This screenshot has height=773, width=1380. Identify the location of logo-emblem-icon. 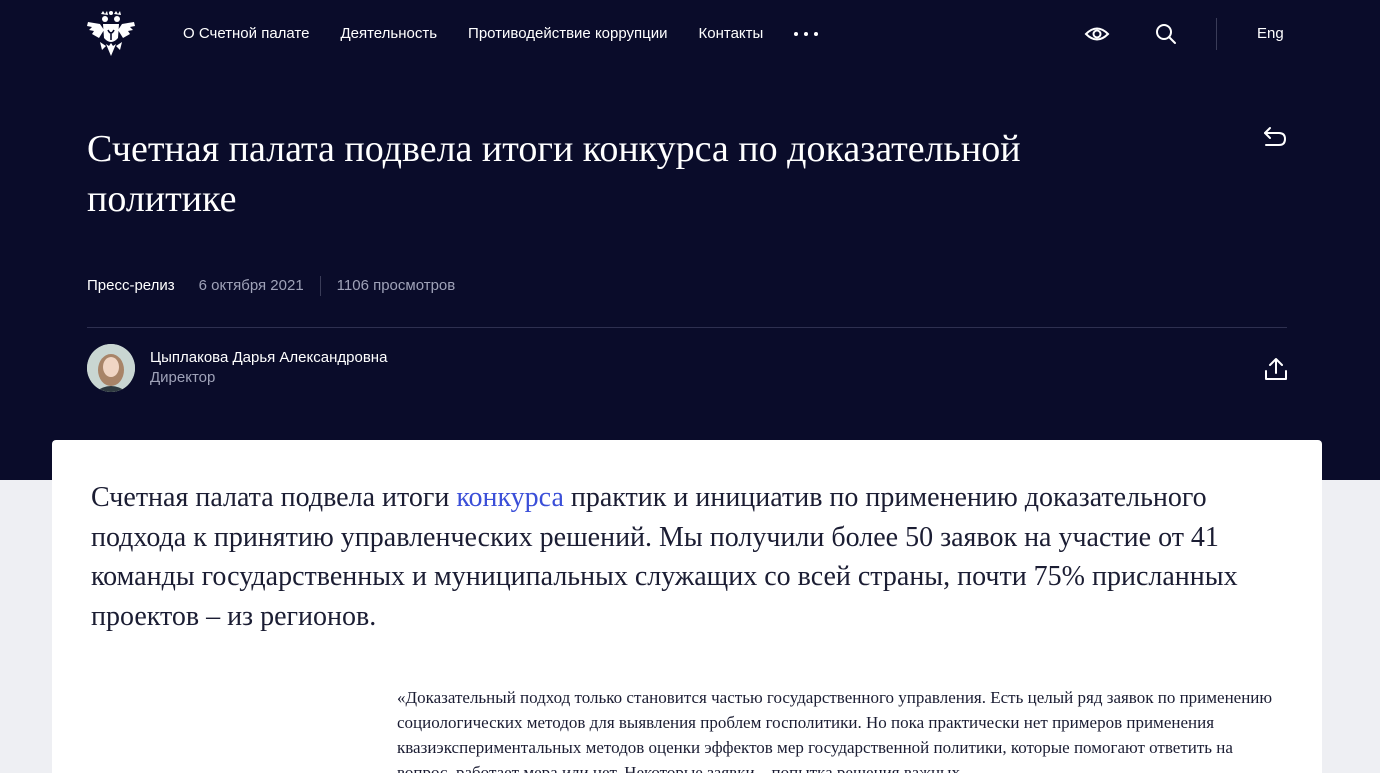
(111, 34).